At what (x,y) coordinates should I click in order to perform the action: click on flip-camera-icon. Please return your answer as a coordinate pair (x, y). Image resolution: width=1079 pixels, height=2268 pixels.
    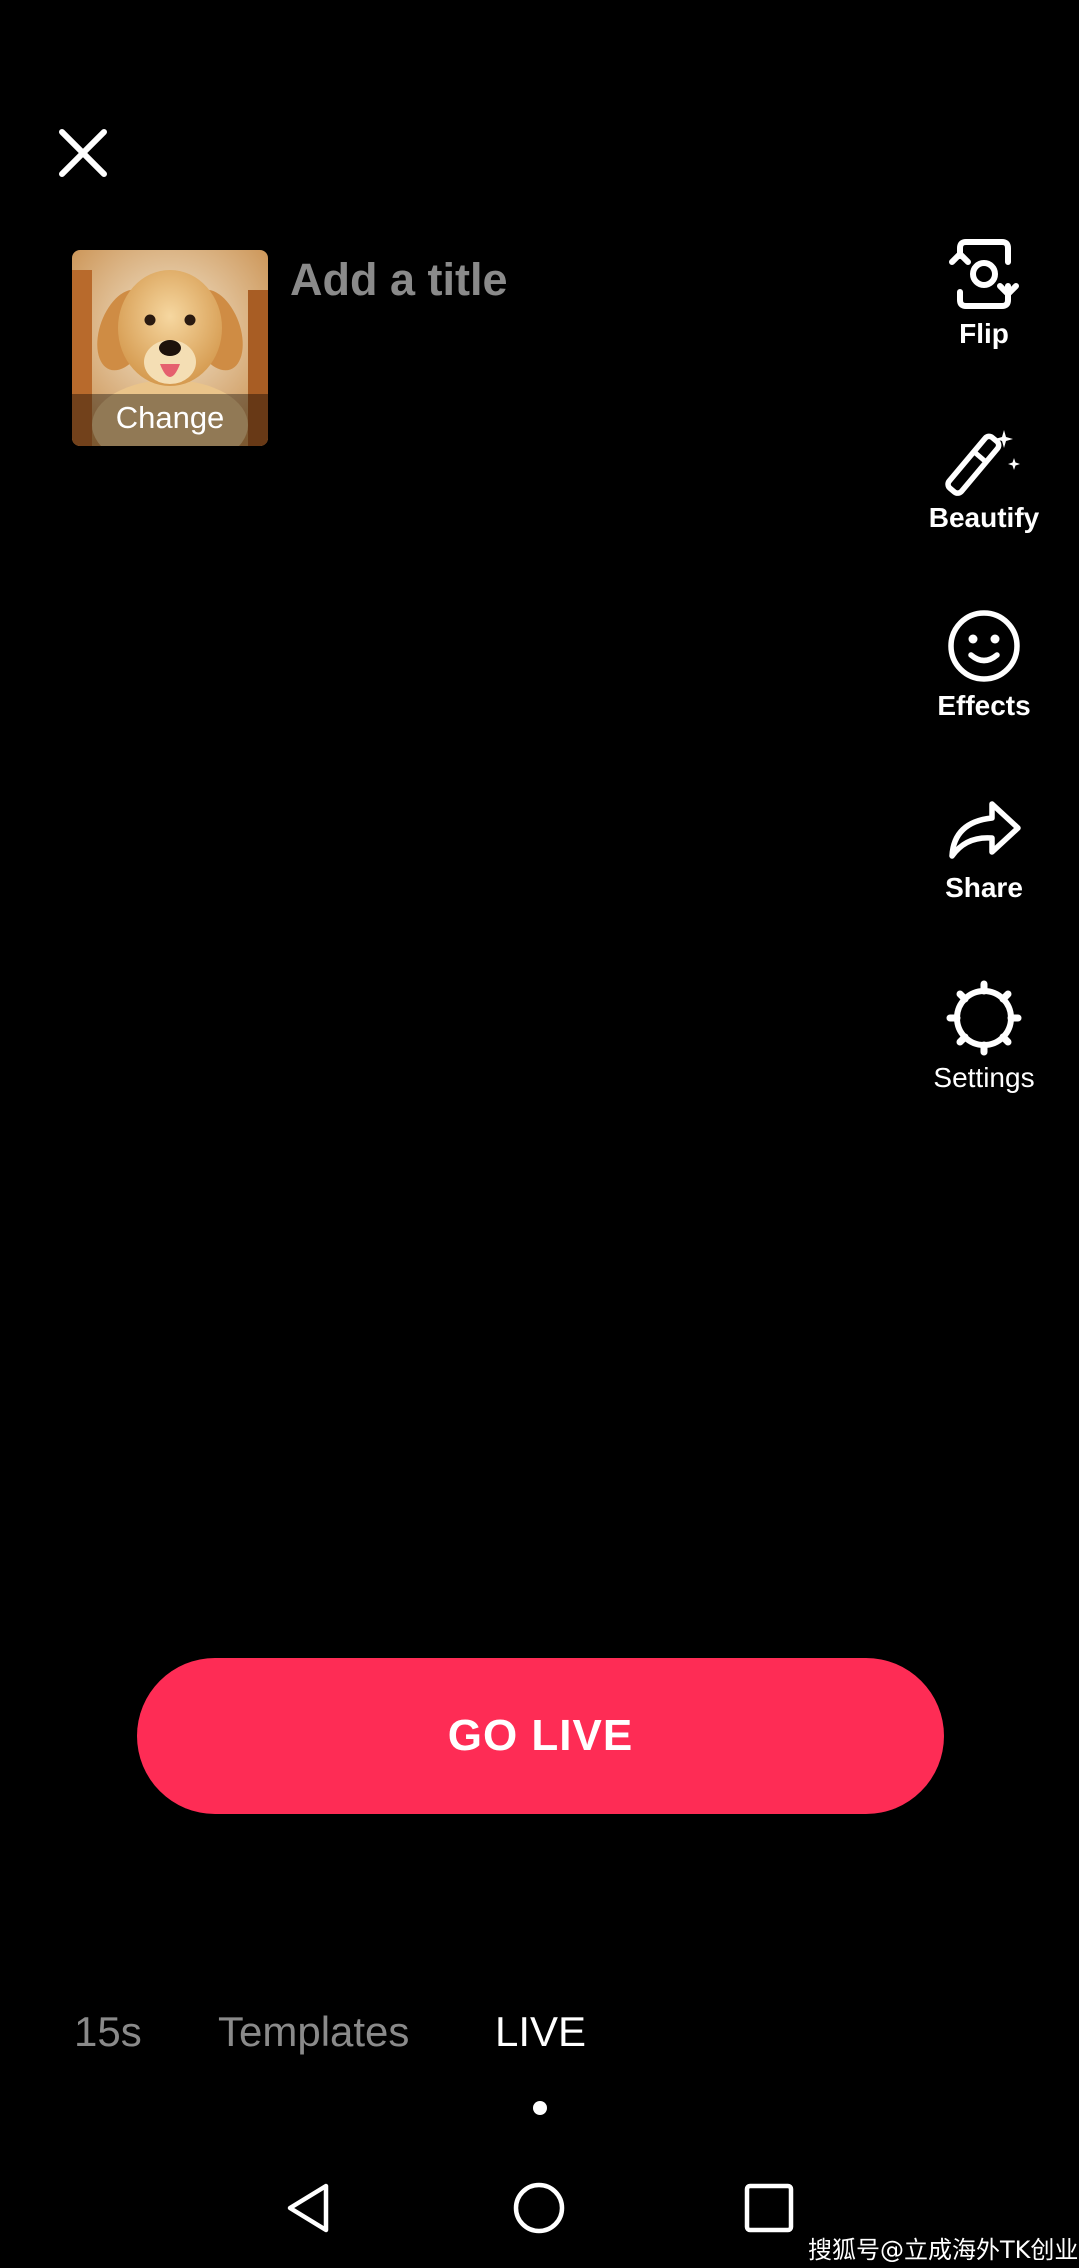
    Looking at the image, I should click on (984, 274).